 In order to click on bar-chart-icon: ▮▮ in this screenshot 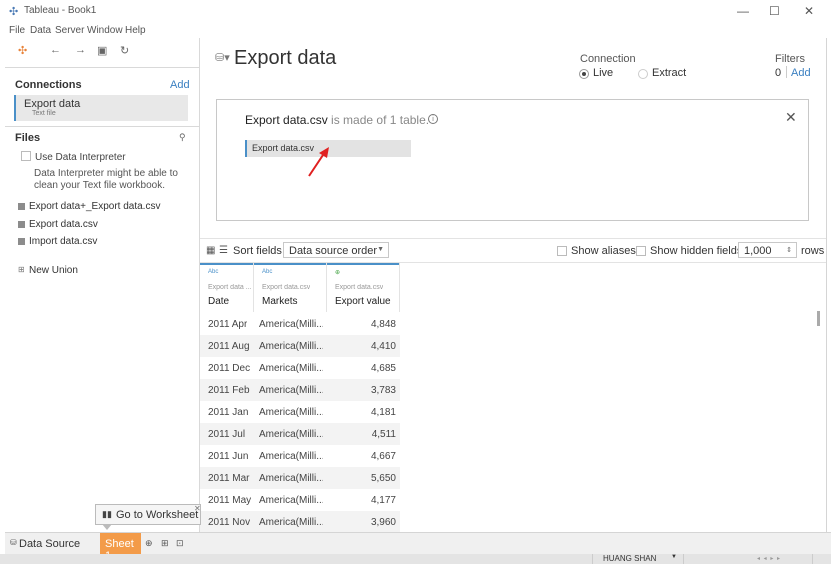, I will do `click(107, 514)`.